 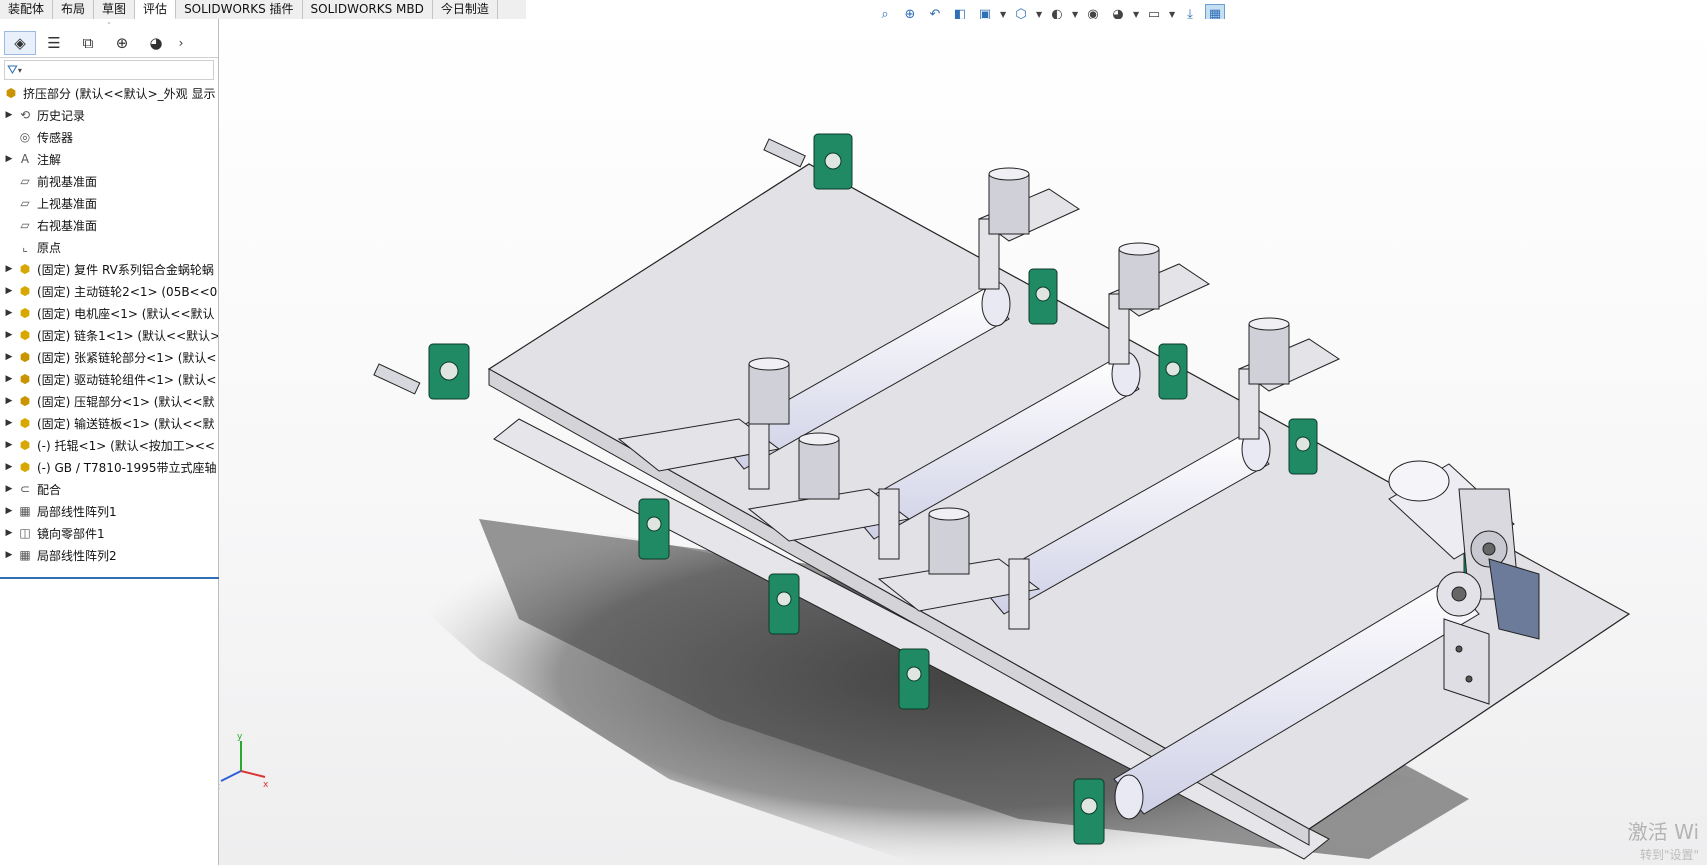 What do you see at coordinates (27, 9) in the screenshot?
I see `tab-0: 装配体` at bounding box center [27, 9].